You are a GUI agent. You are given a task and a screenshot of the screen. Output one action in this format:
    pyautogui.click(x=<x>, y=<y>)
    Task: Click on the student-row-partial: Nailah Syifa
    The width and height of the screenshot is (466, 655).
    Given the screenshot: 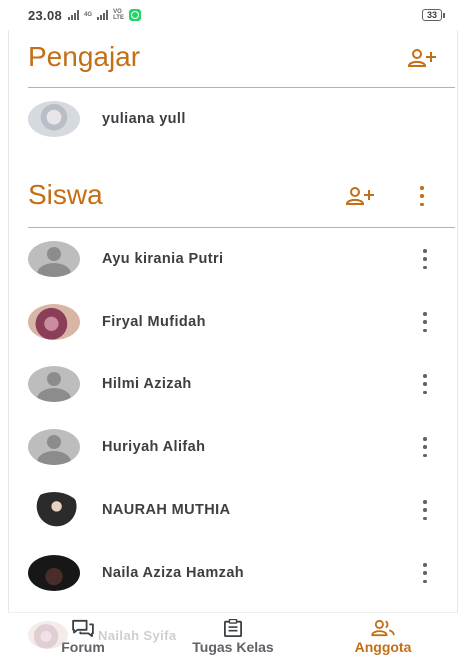 What is the action you would take?
    pyautogui.click(x=102, y=635)
    